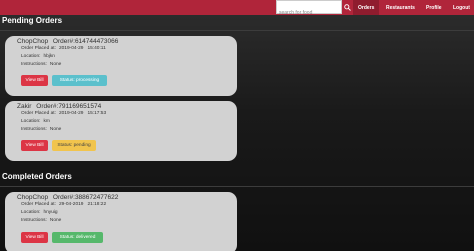 The height and width of the screenshot is (251, 474). Describe the element at coordinates (74, 145) in the screenshot. I see `status-badge: Status: pending` at that location.